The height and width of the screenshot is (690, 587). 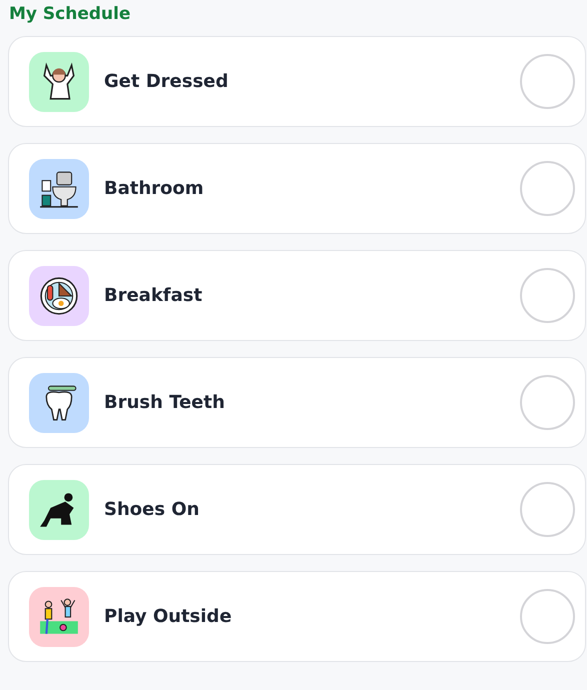 I want to click on task-label: Bathroom, so click(x=154, y=188).